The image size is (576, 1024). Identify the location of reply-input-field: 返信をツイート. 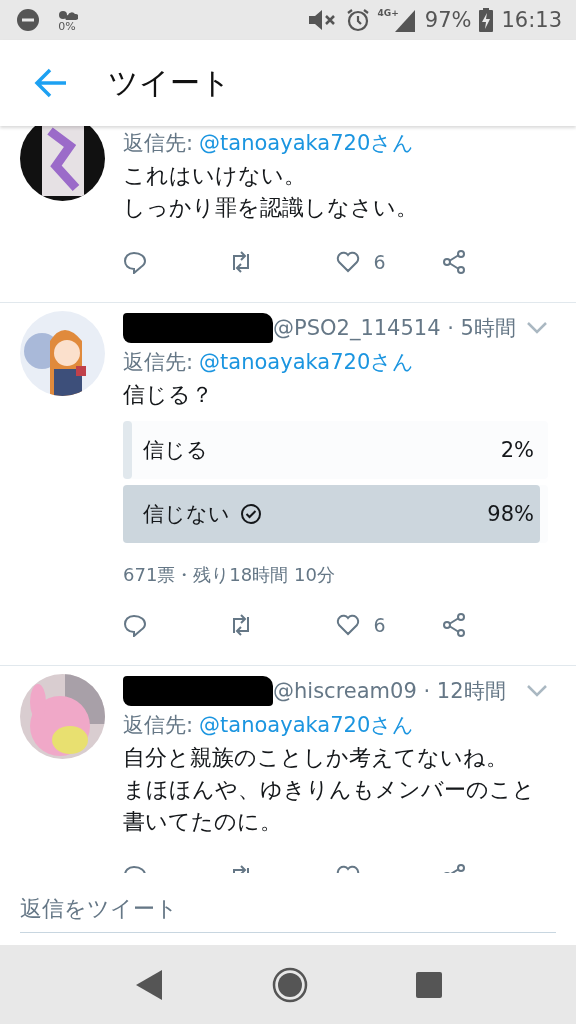
(288, 909).